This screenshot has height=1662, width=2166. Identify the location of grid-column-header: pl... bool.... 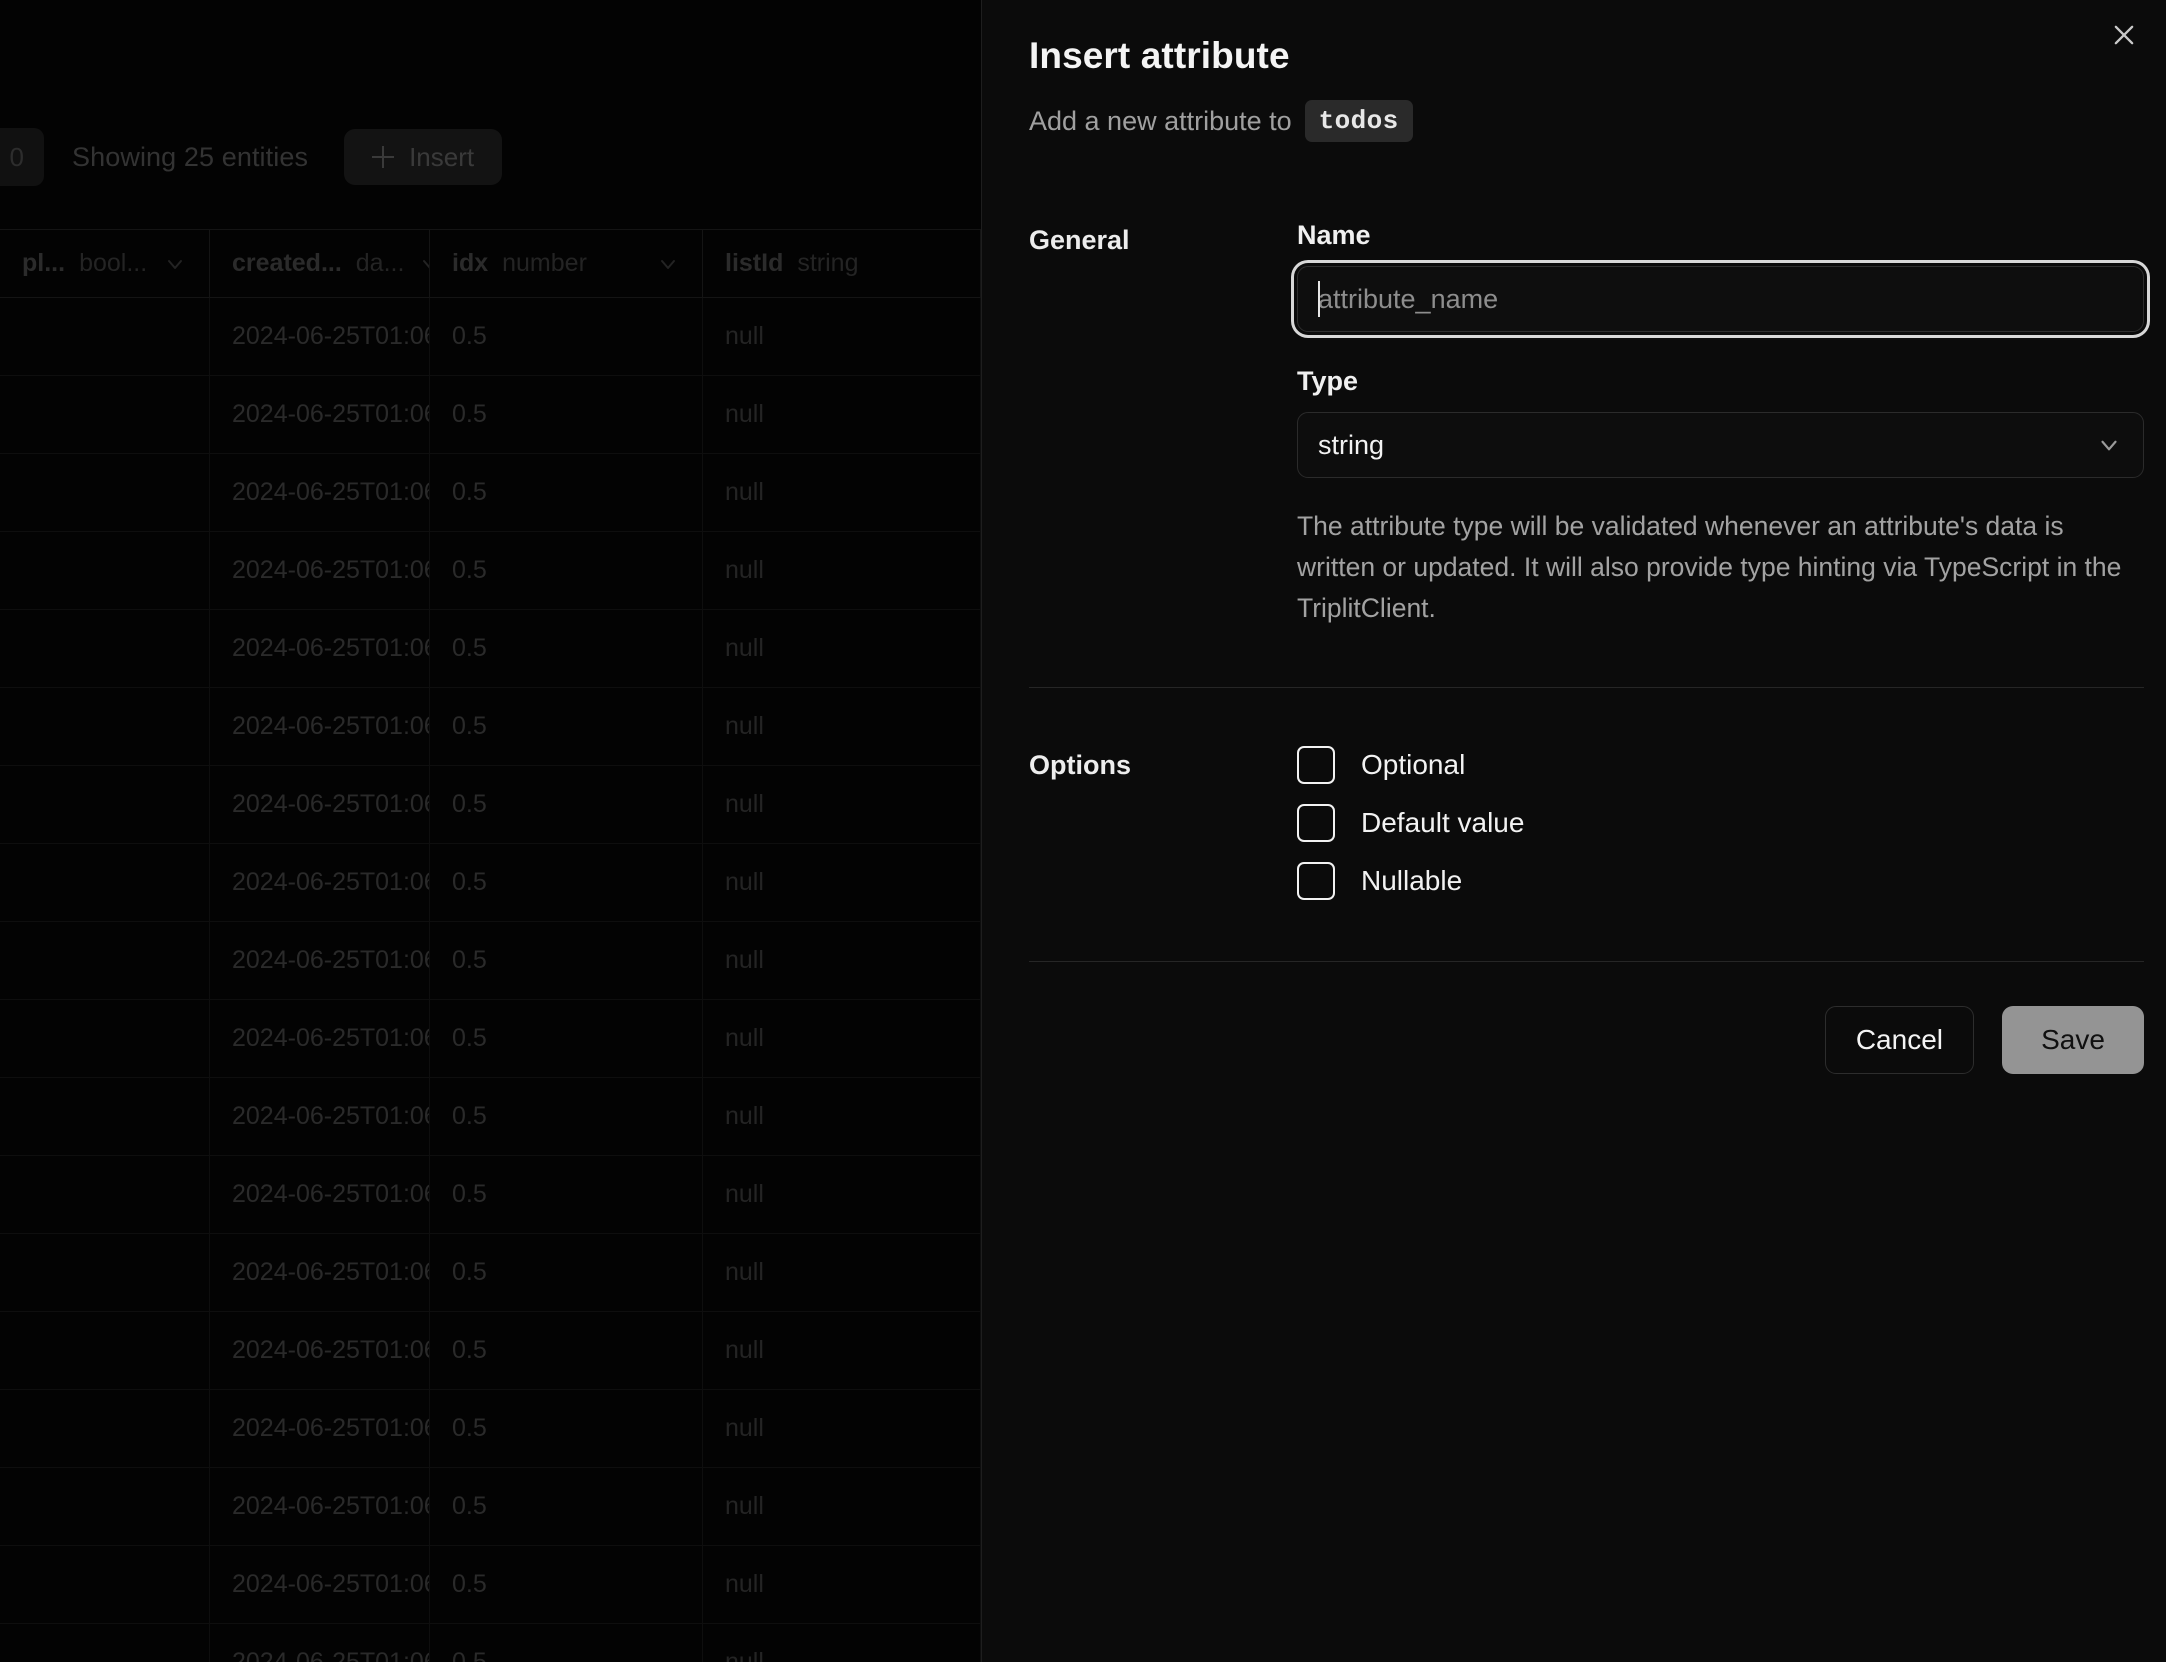
(105, 263).